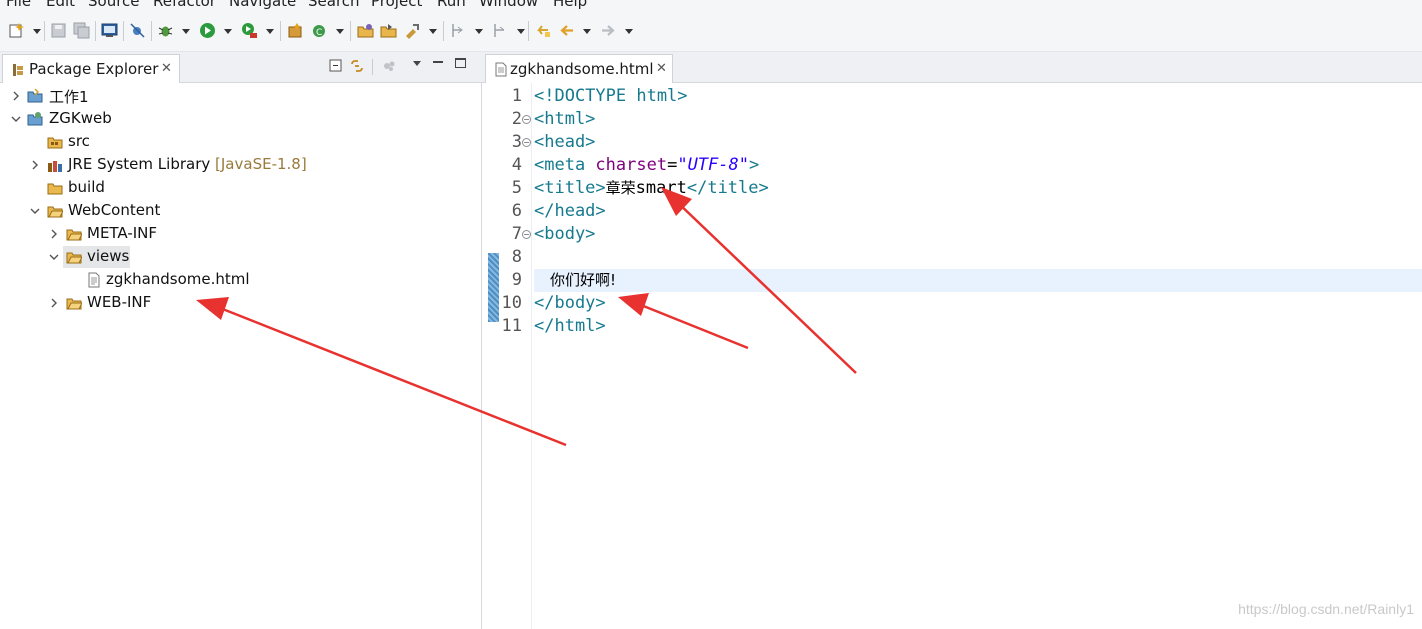 The width and height of the screenshot is (1422, 629). What do you see at coordinates (262, 5) in the screenshot?
I see `menu-navigate: Navigate` at bounding box center [262, 5].